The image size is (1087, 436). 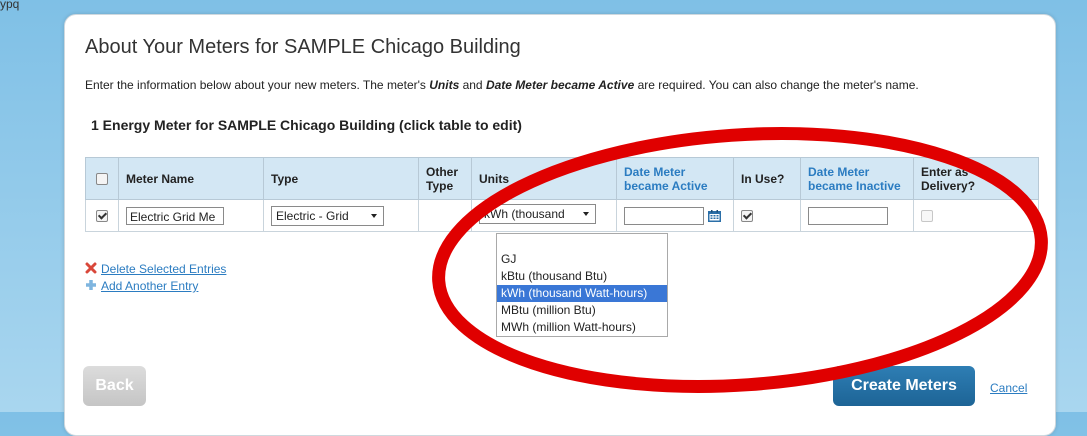 What do you see at coordinates (91, 285) in the screenshot?
I see `plus-icon` at bounding box center [91, 285].